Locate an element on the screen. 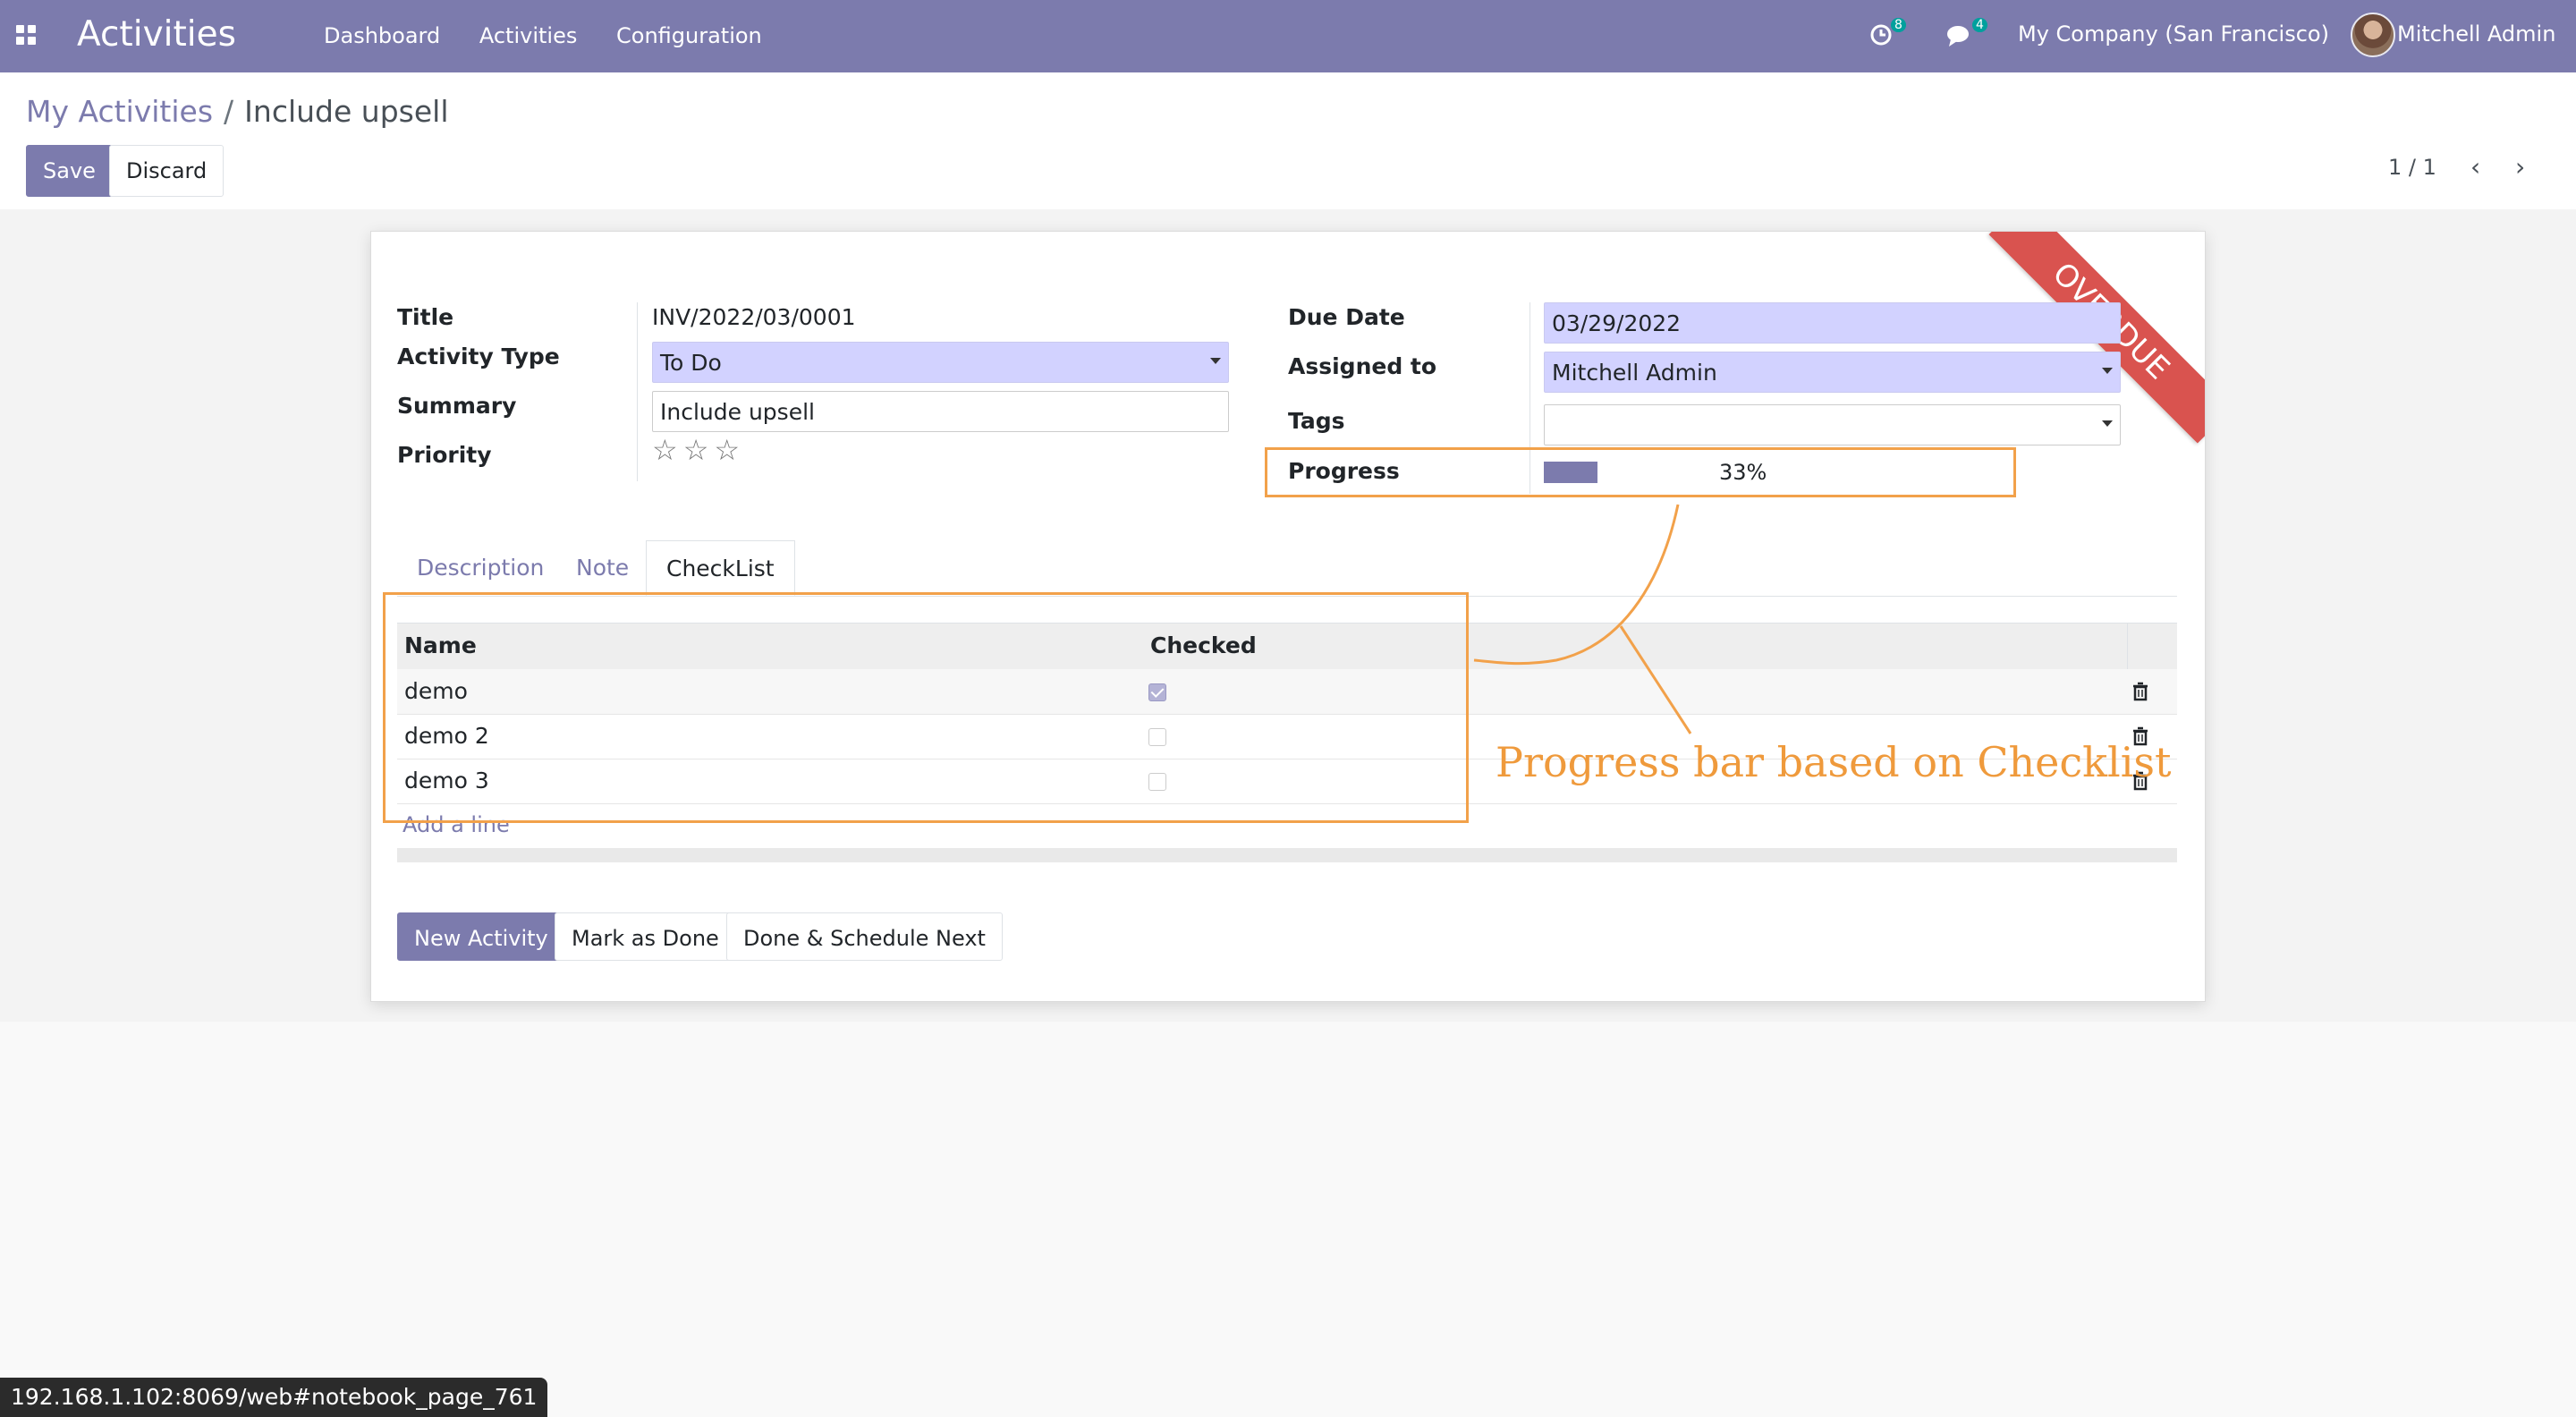 The width and height of the screenshot is (2576, 1417). annotation-arrow is located at coordinates (1582, 619).